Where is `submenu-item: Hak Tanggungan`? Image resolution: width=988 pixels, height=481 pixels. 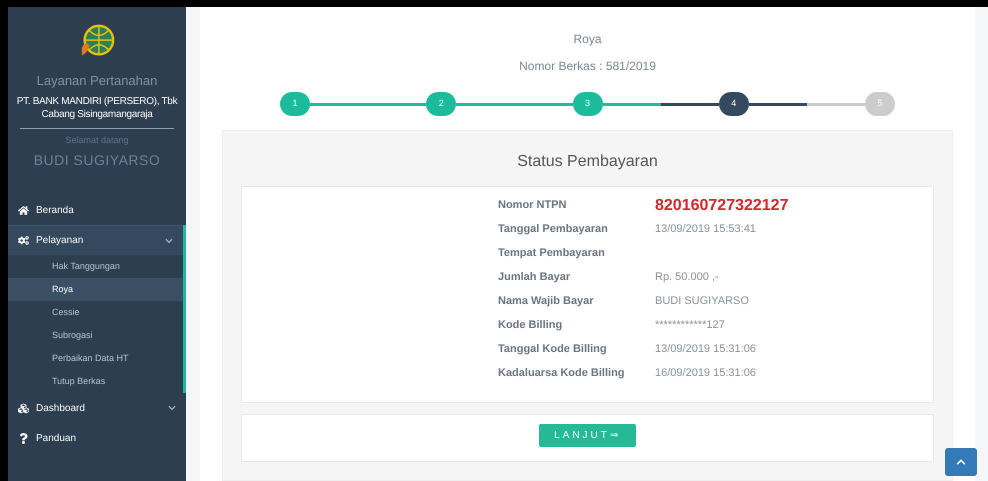 submenu-item: Hak Tanggungan is located at coordinates (95, 266).